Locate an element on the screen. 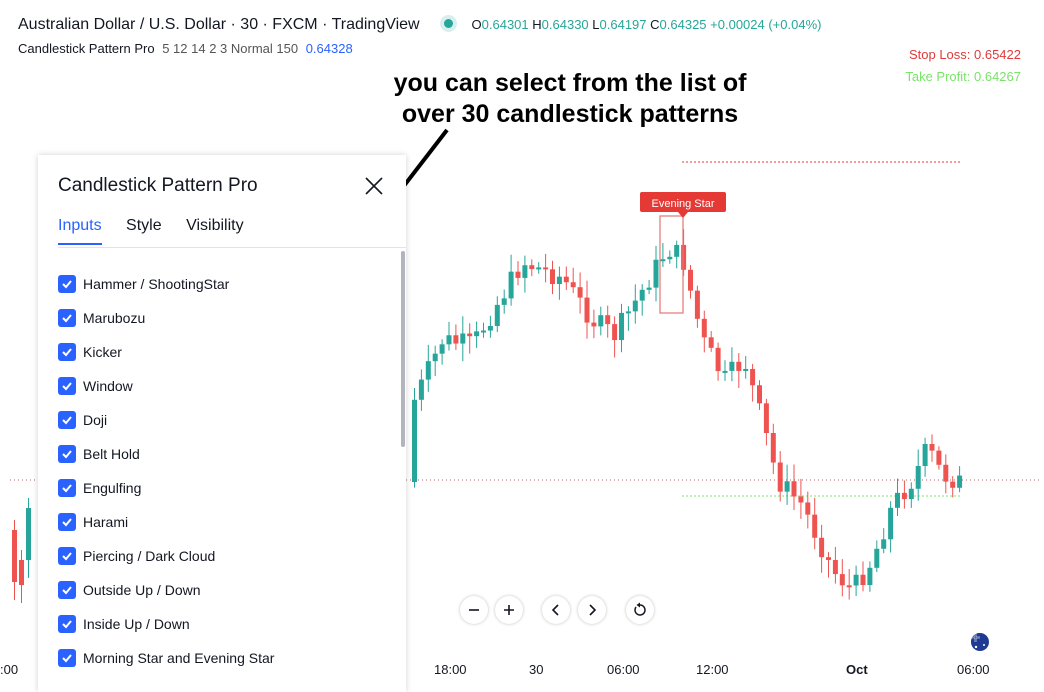 This screenshot has width=1044, height=692. pattern-item: Engulfing is located at coordinates (227, 488).